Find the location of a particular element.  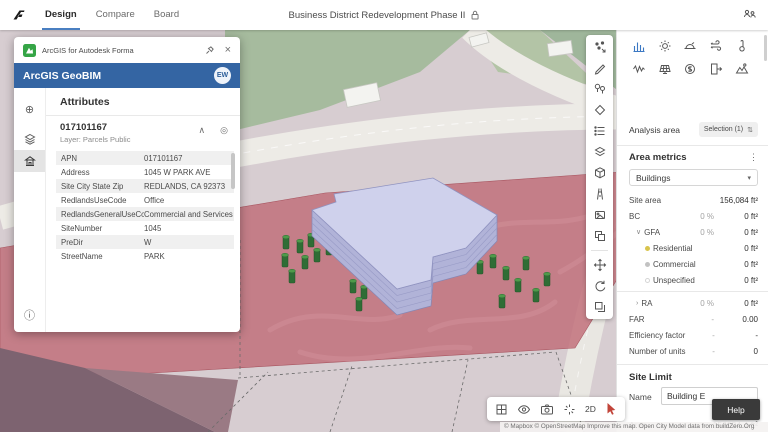

table-row: Site City State Zip REDLANDS, CA 92373 is located at coordinates (145, 186).